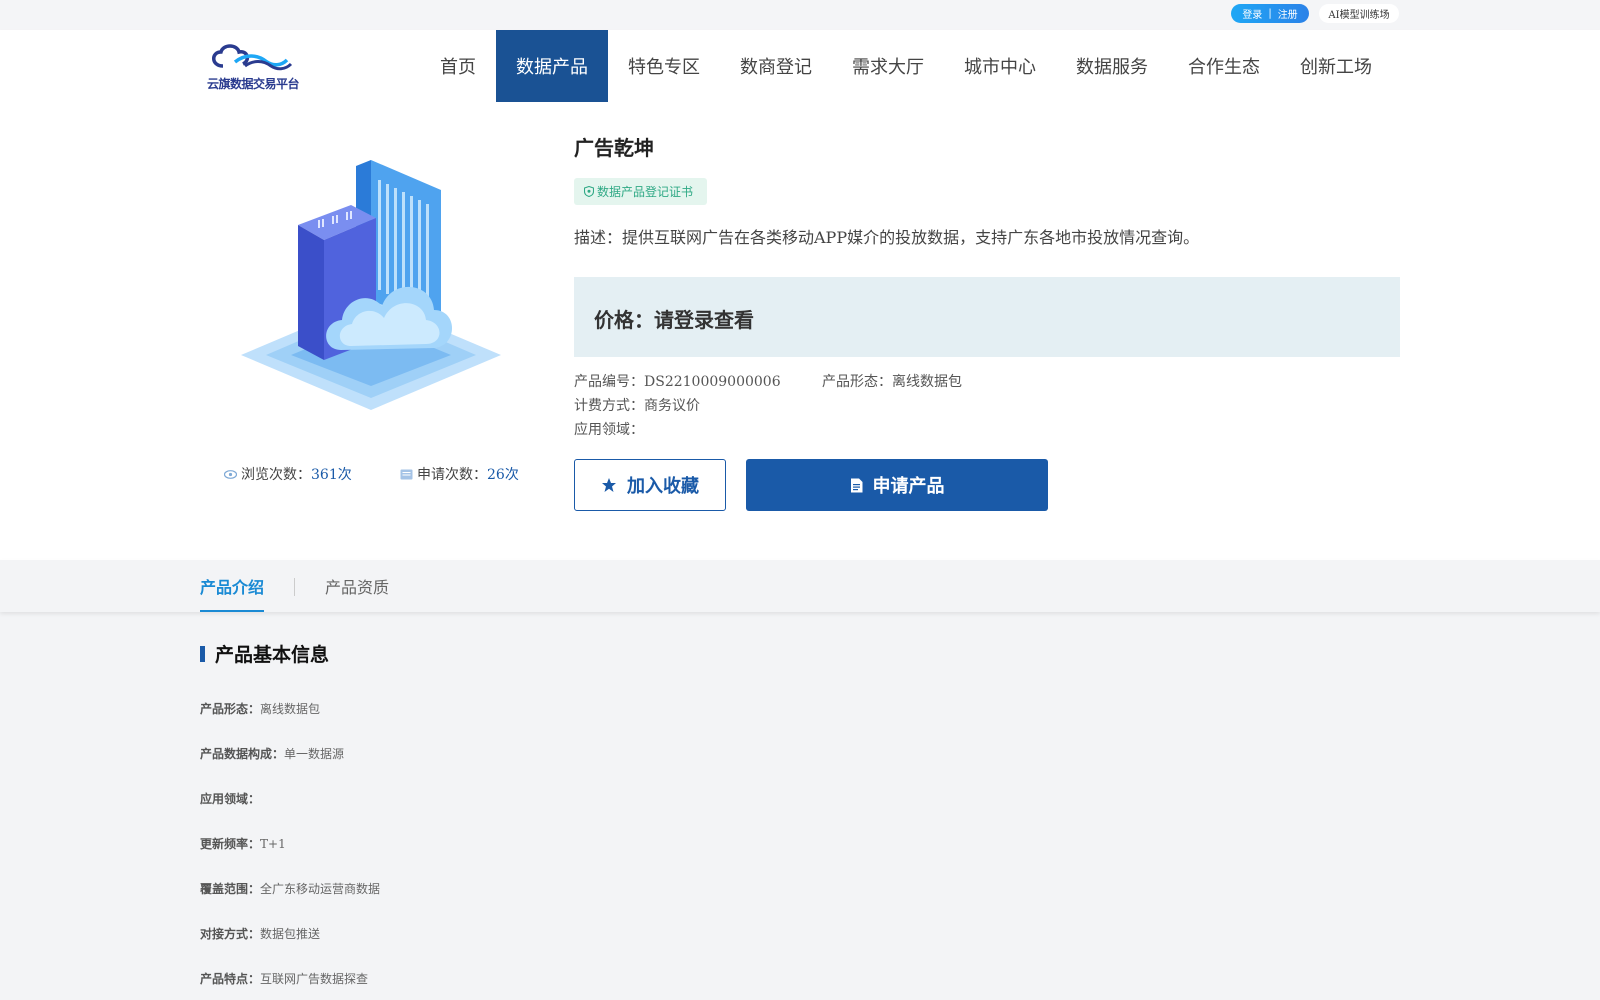 The height and width of the screenshot is (1000, 1600). I want to click on apply-product-button: 申请产品, so click(897, 485).